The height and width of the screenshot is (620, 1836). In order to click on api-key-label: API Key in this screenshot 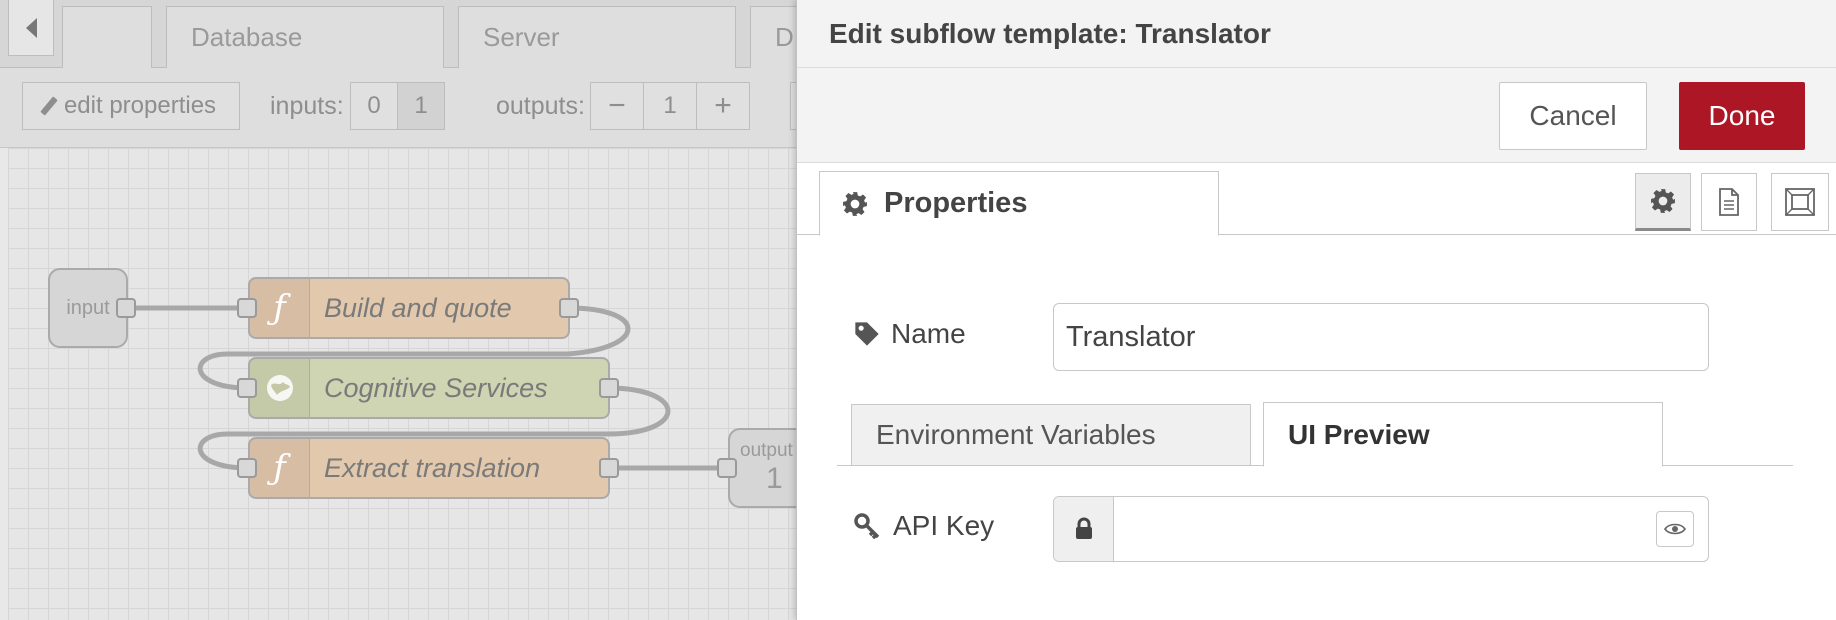, I will do `click(923, 526)`.